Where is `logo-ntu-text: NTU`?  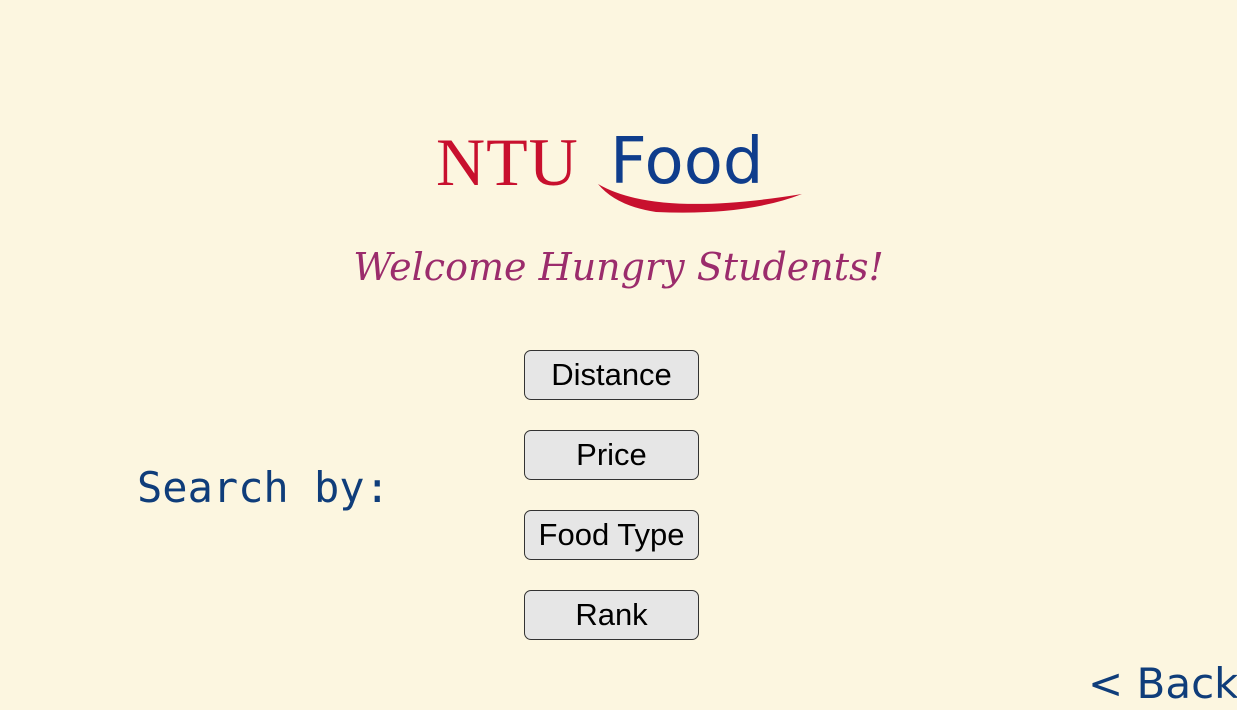
logo-ntu-text: NTU is located at coordinates (507, 162).